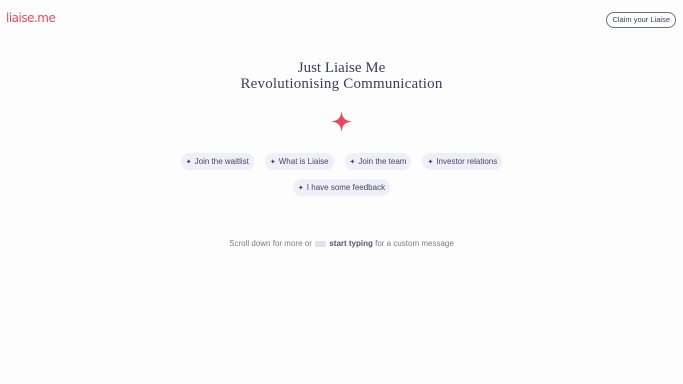  What do you see at coordinates (467, 161) in the screenshot?
I see `chip-label: Investor relations` at bounding box center [467, 161].